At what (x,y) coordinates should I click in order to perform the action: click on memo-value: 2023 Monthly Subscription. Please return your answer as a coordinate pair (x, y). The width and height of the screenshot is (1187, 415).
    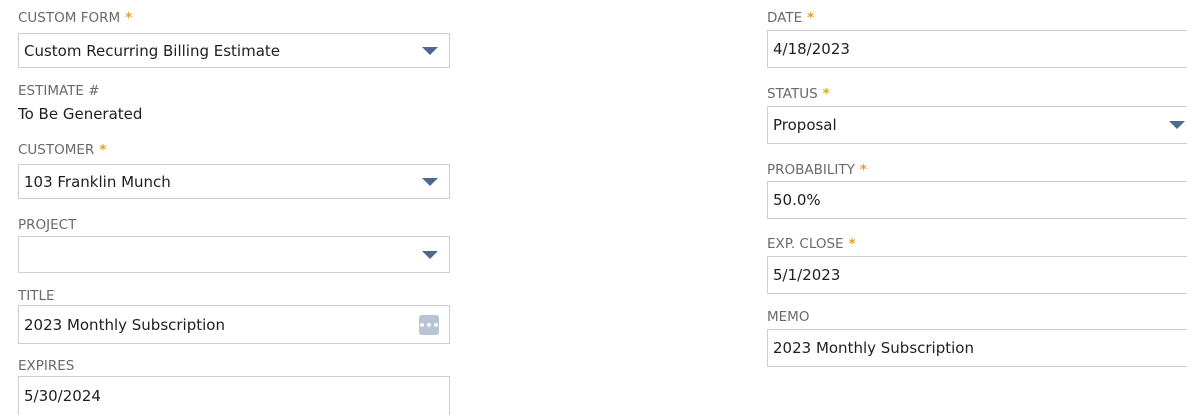
    Looking at the image, I should click on (873, 348).